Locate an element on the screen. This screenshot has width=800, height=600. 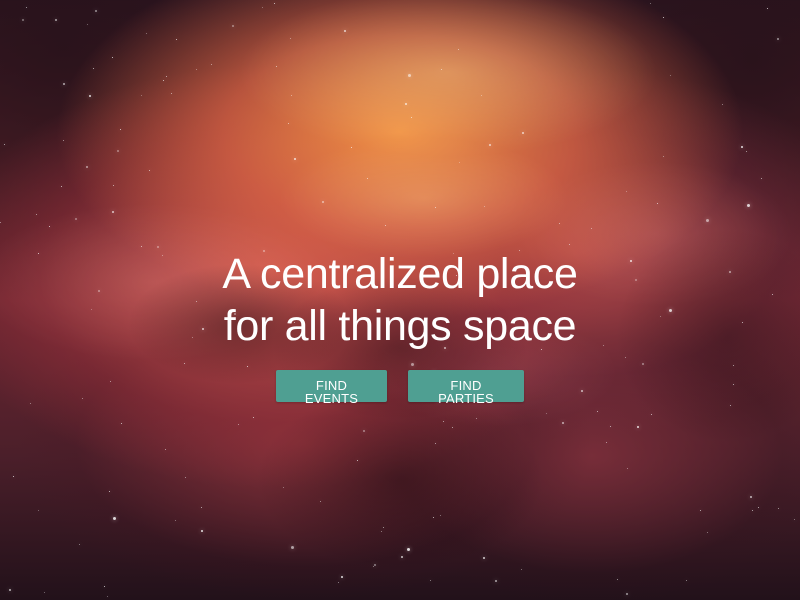
hero-title-line-2: for all things space is located at coordinates (400, 326).